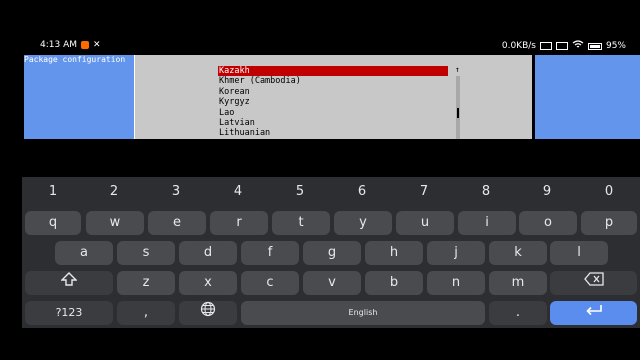  What do you see at coordinates (115, 223) in the screenshot?
I see `key-w: w` at bounding box center [115, 223].